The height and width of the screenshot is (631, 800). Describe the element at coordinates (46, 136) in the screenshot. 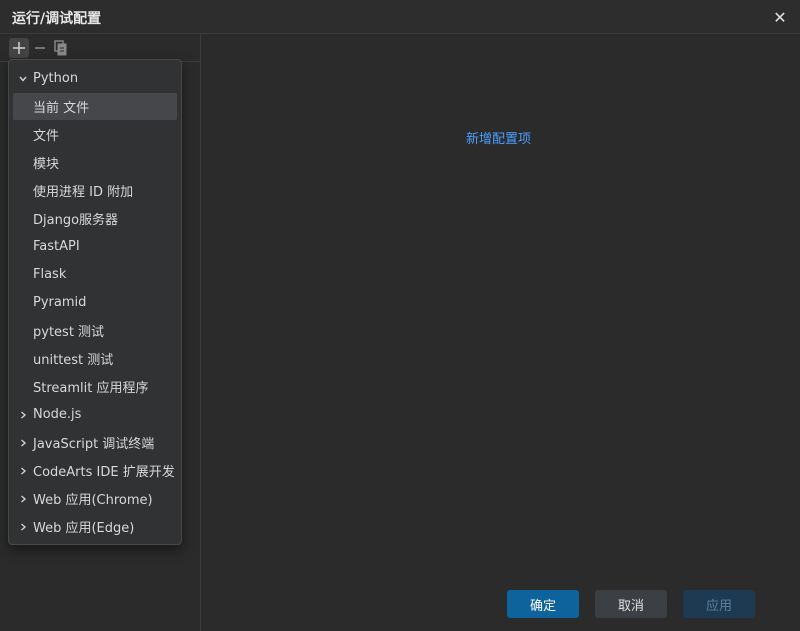

I see `menu-item-label: 文件` at that location.